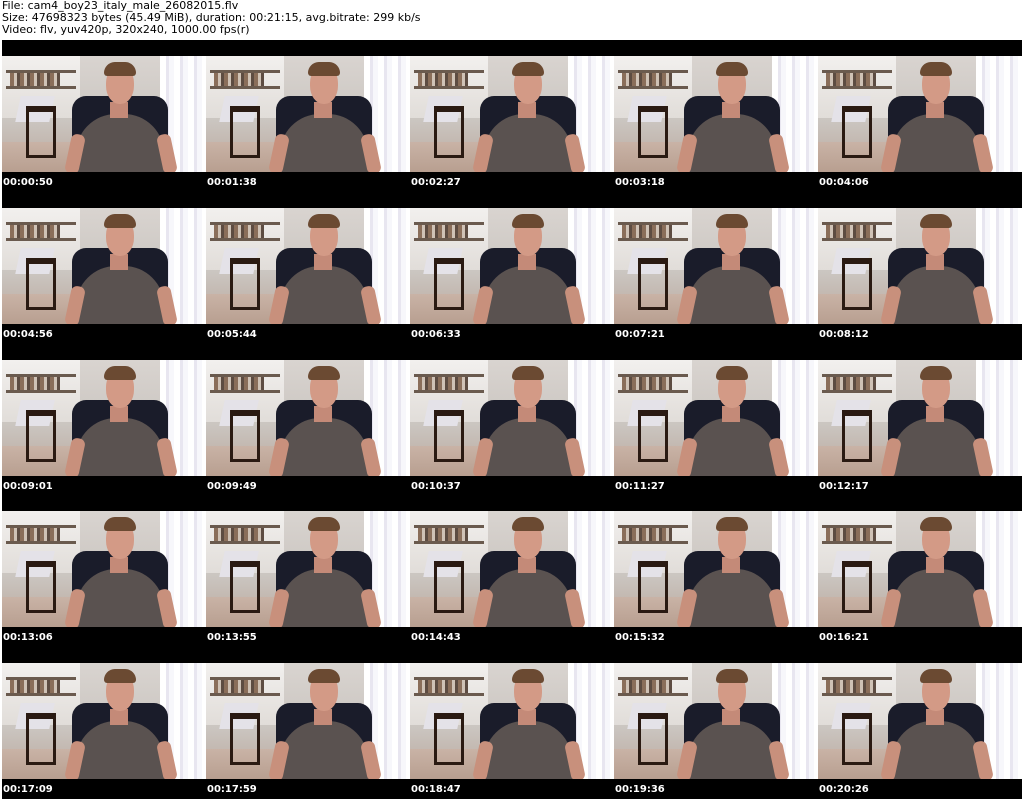  Describe the element at coordinates (232, 790) in the screenshot. I see `frame-timestamp: 00:17:59` at that location.